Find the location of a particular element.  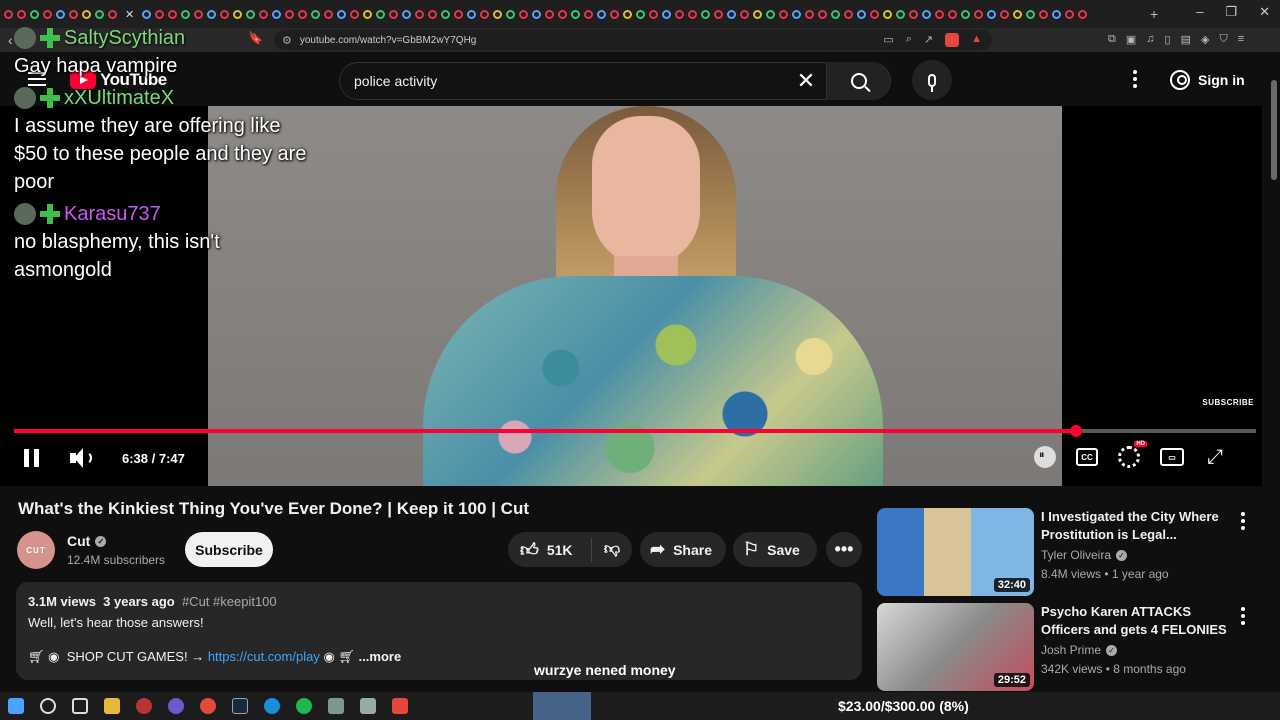

cast-icon: ▭ is located at coordinates (888, 40).